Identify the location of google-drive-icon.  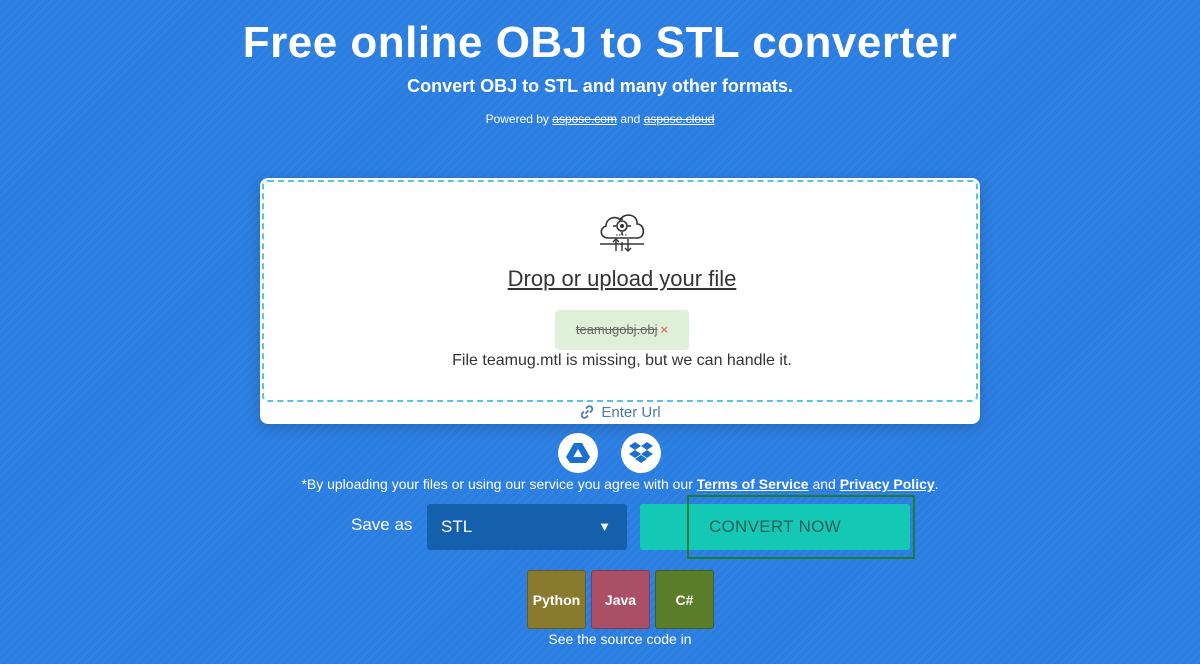
(578, 453).